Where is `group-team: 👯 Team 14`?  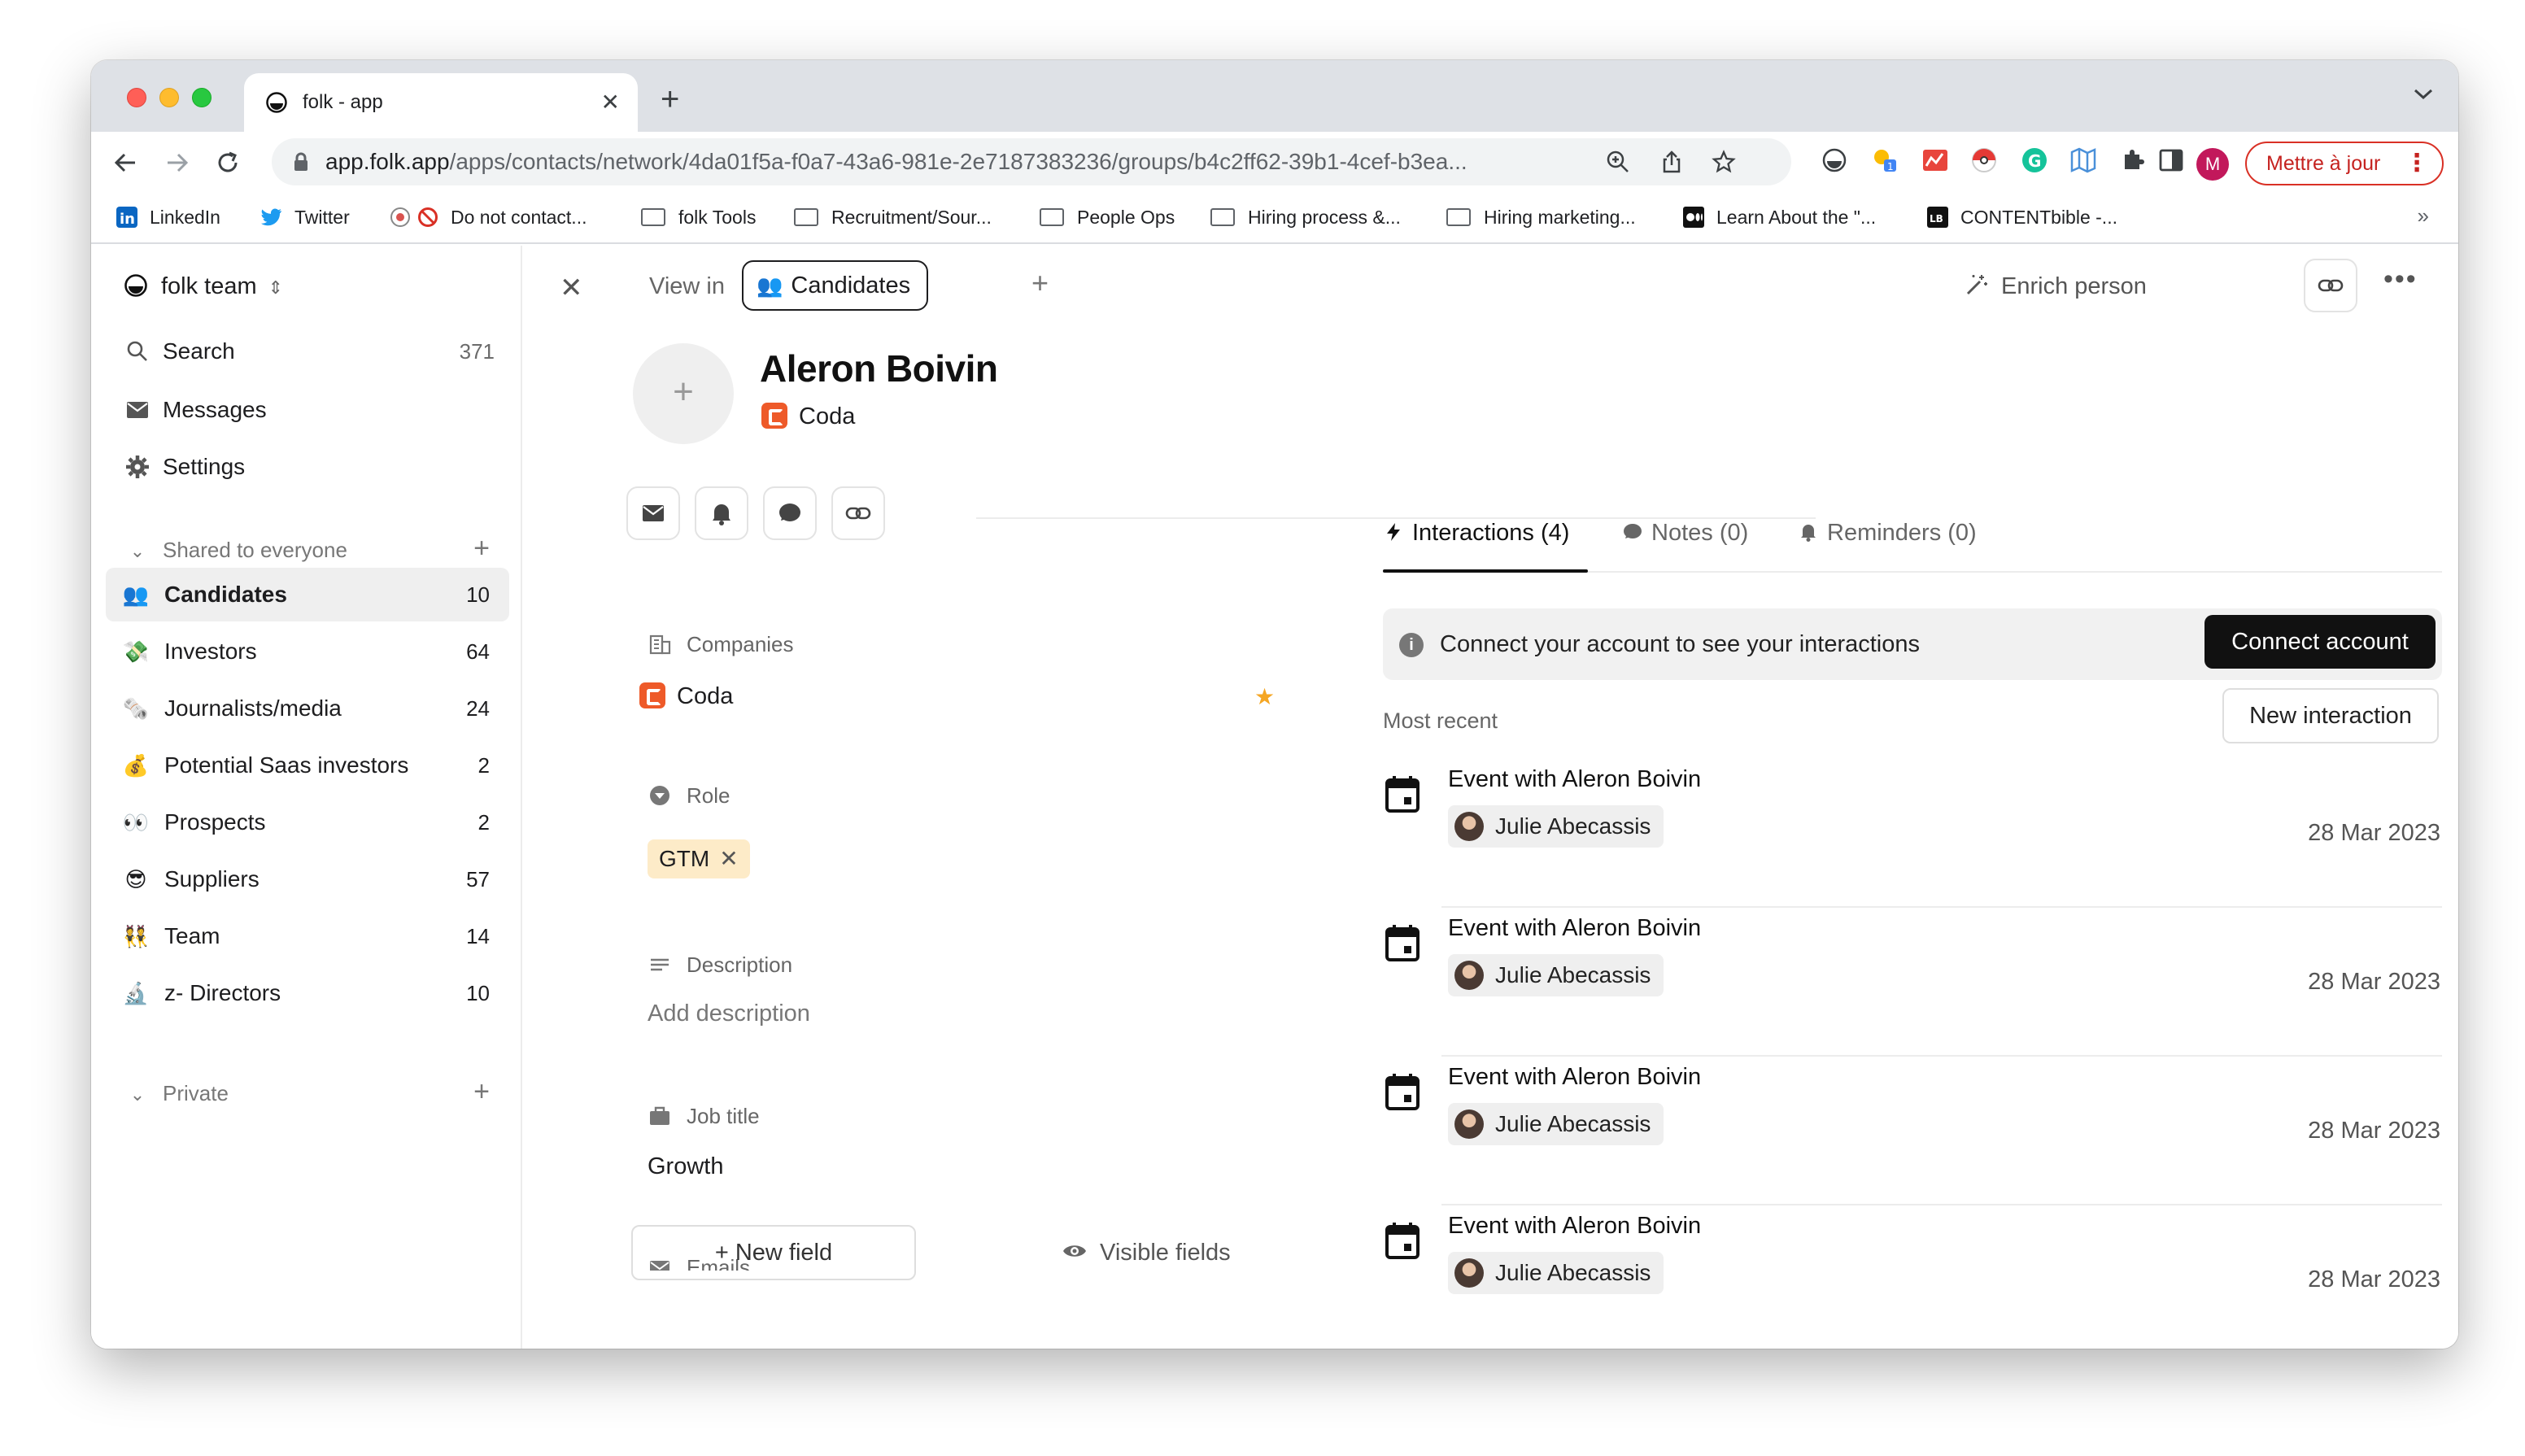 group-team: 👯 Team 14 is located at coordinates (307, 936).